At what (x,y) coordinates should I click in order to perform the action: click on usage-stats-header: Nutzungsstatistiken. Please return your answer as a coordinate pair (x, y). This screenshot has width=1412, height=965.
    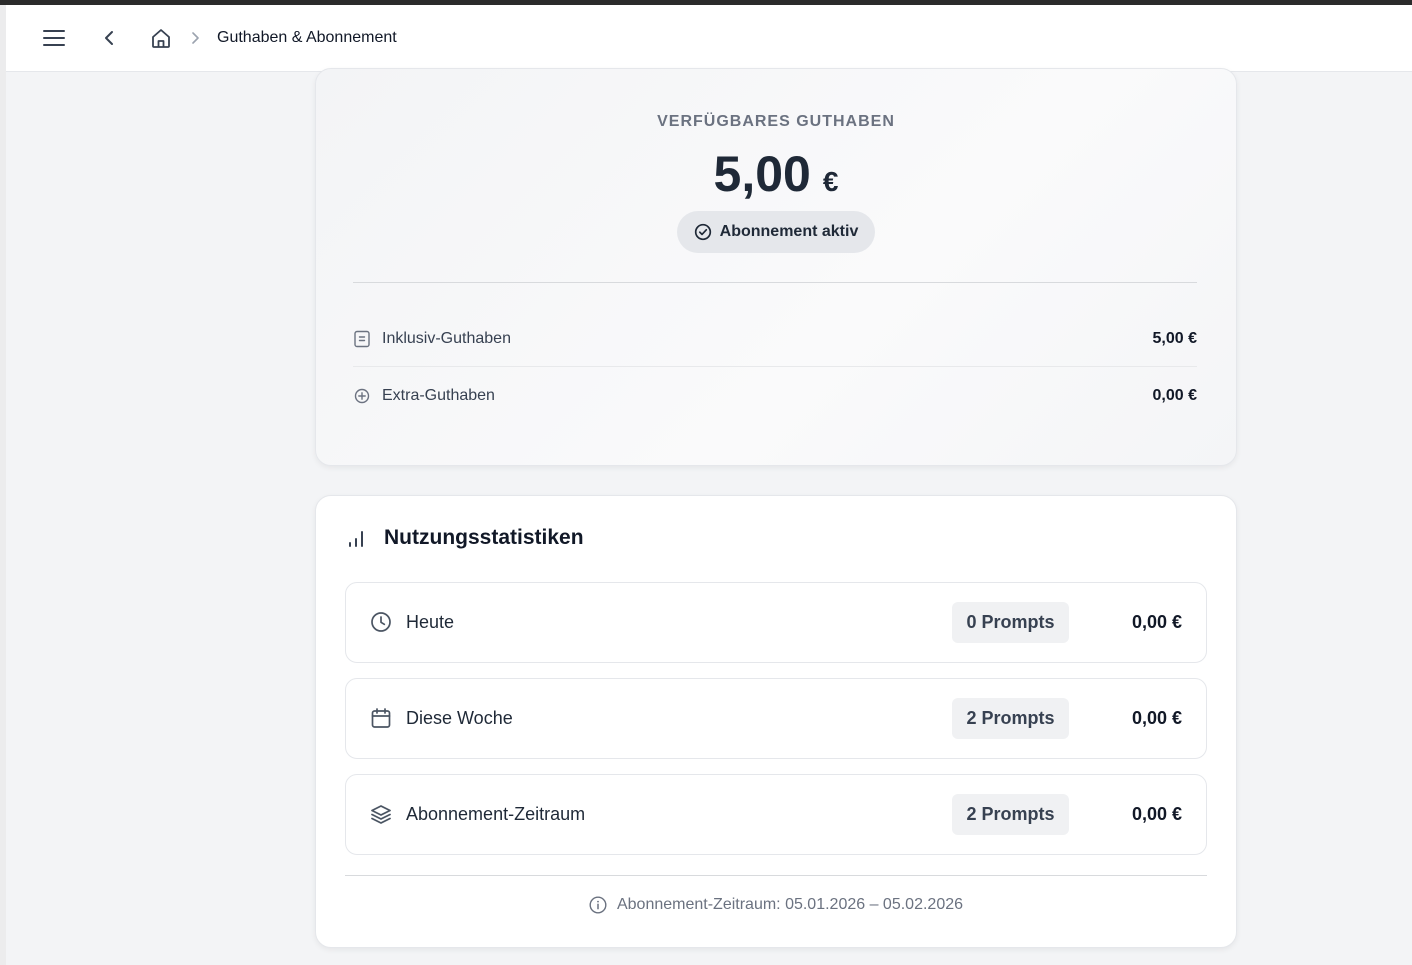
    Looking at the image, I should click on (465, 538).